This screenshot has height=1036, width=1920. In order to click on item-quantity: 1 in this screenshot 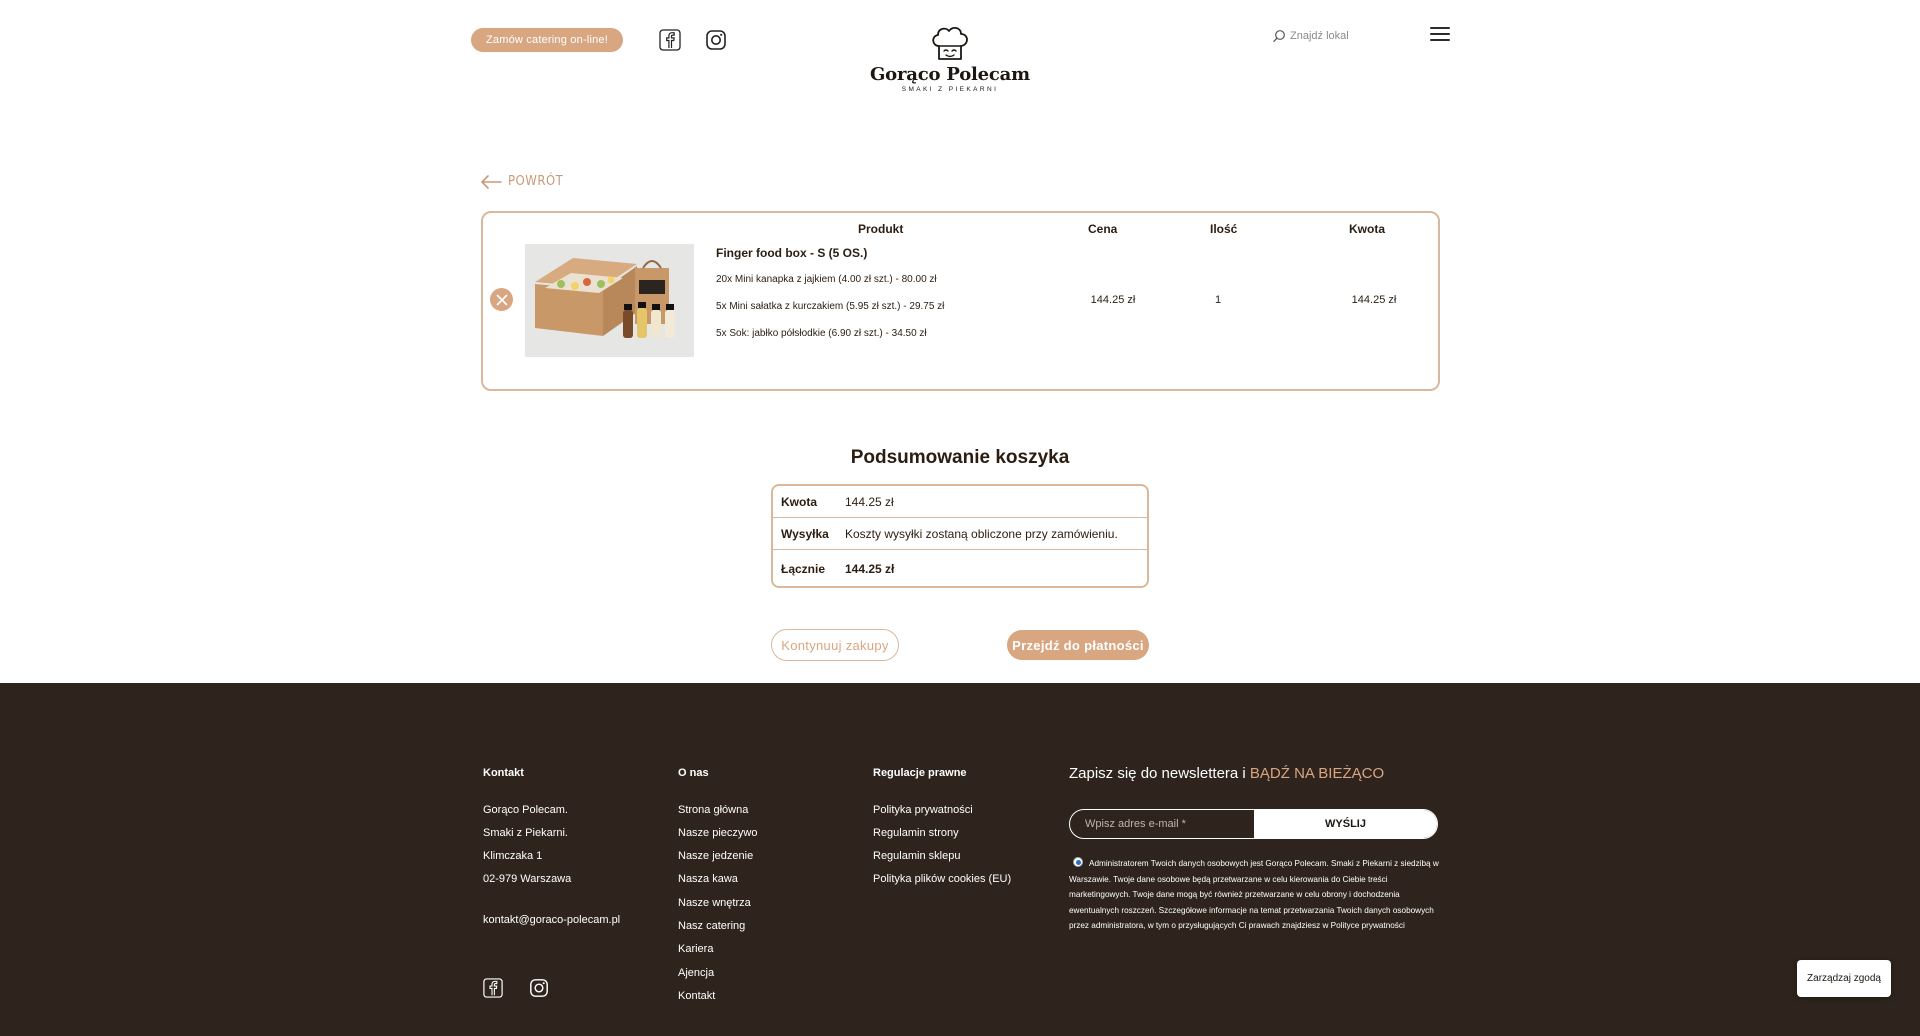, I will do `click(1218, 300)`.